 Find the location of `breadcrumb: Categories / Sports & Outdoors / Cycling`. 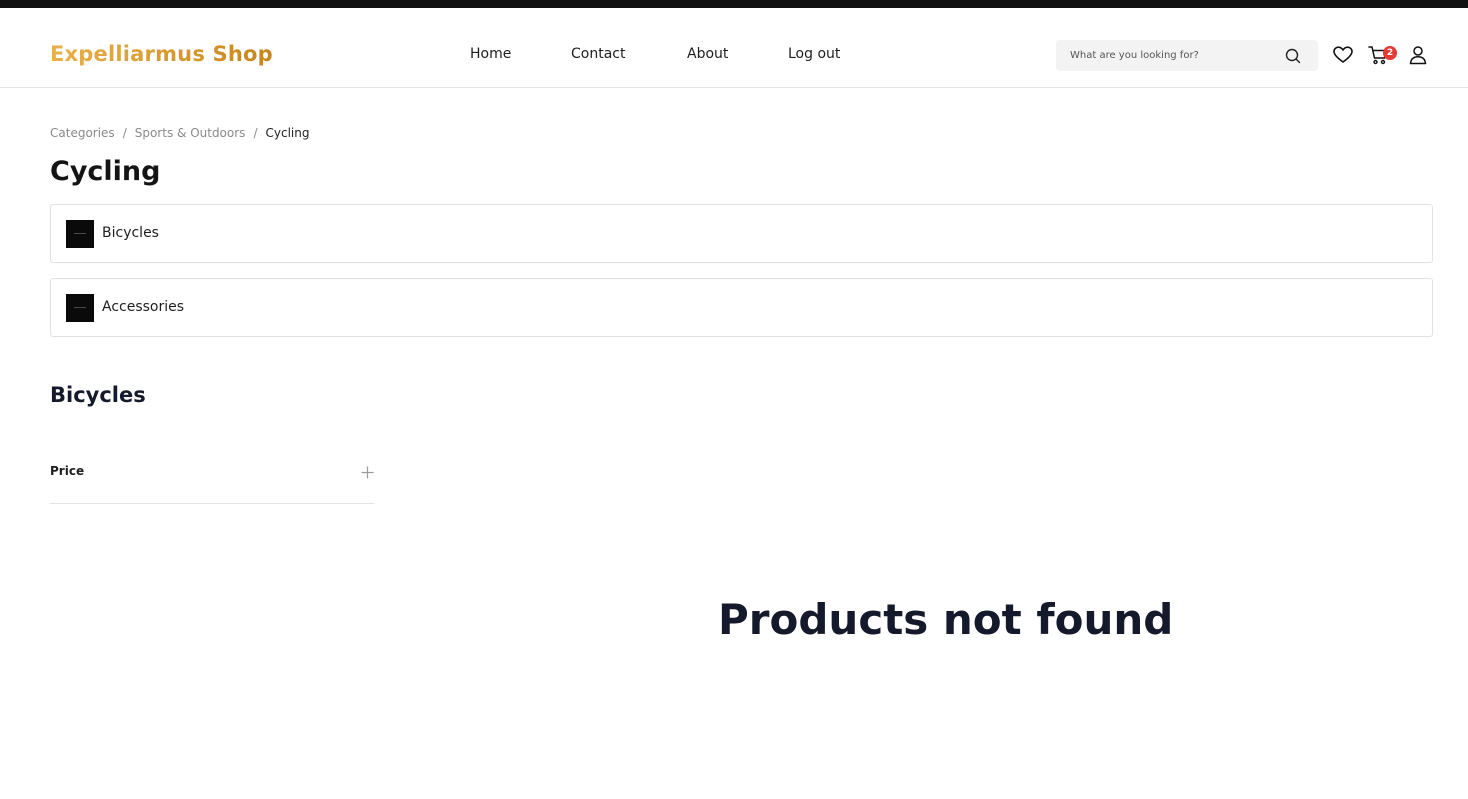

breadcrumb: Categories / Sports & Outdoors / Cycling is located at coordinates (179, 133).